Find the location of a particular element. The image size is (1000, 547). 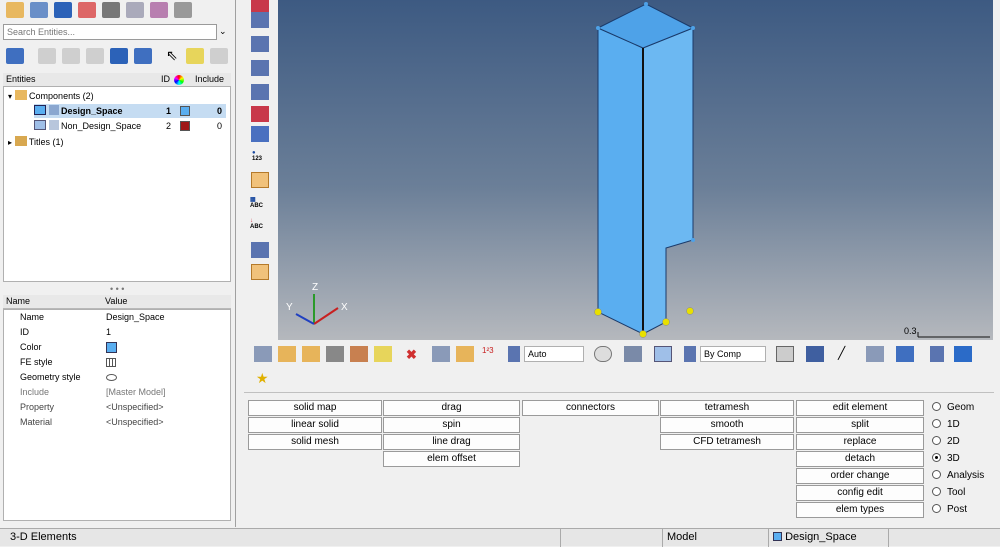

tree-item-design-space: Design_Space 1 0 is located at coordinates (130, 111).